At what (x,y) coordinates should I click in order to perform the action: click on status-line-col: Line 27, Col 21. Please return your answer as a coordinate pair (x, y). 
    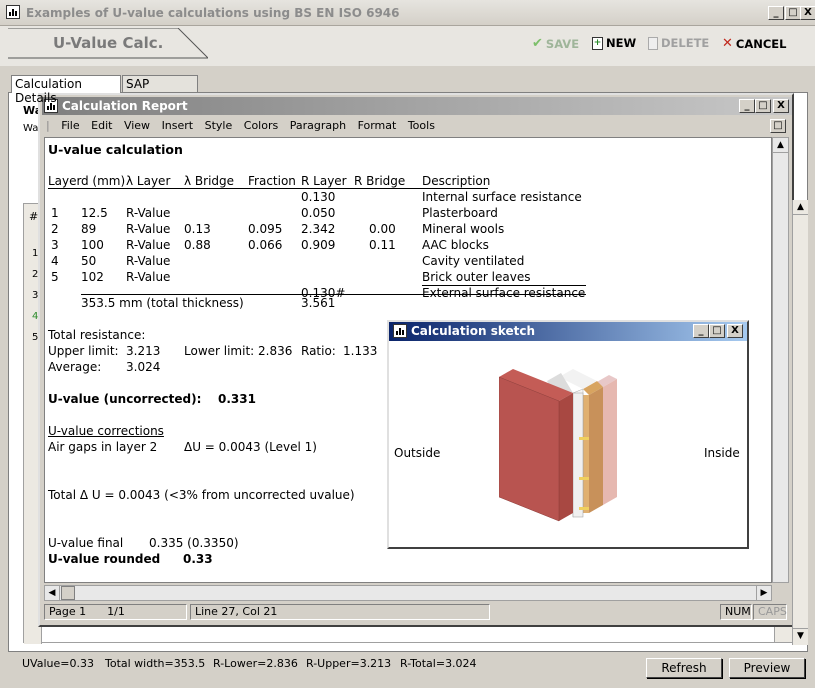
    Looking at the image, I should click on (340, 612).